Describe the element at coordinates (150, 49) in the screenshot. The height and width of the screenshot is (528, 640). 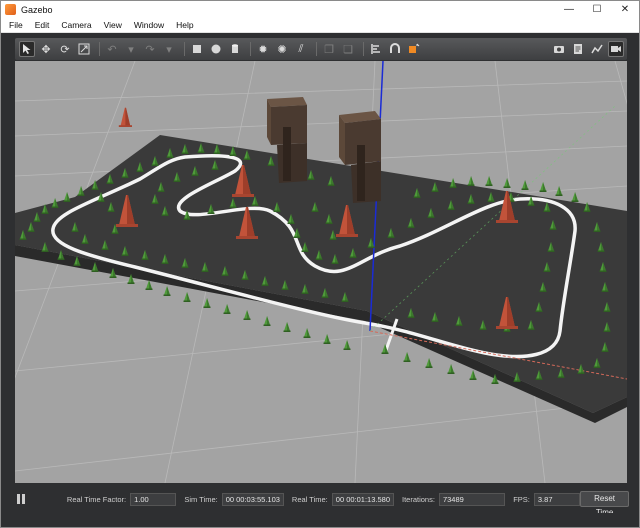
I see `redo-icon: ↷` at that location.